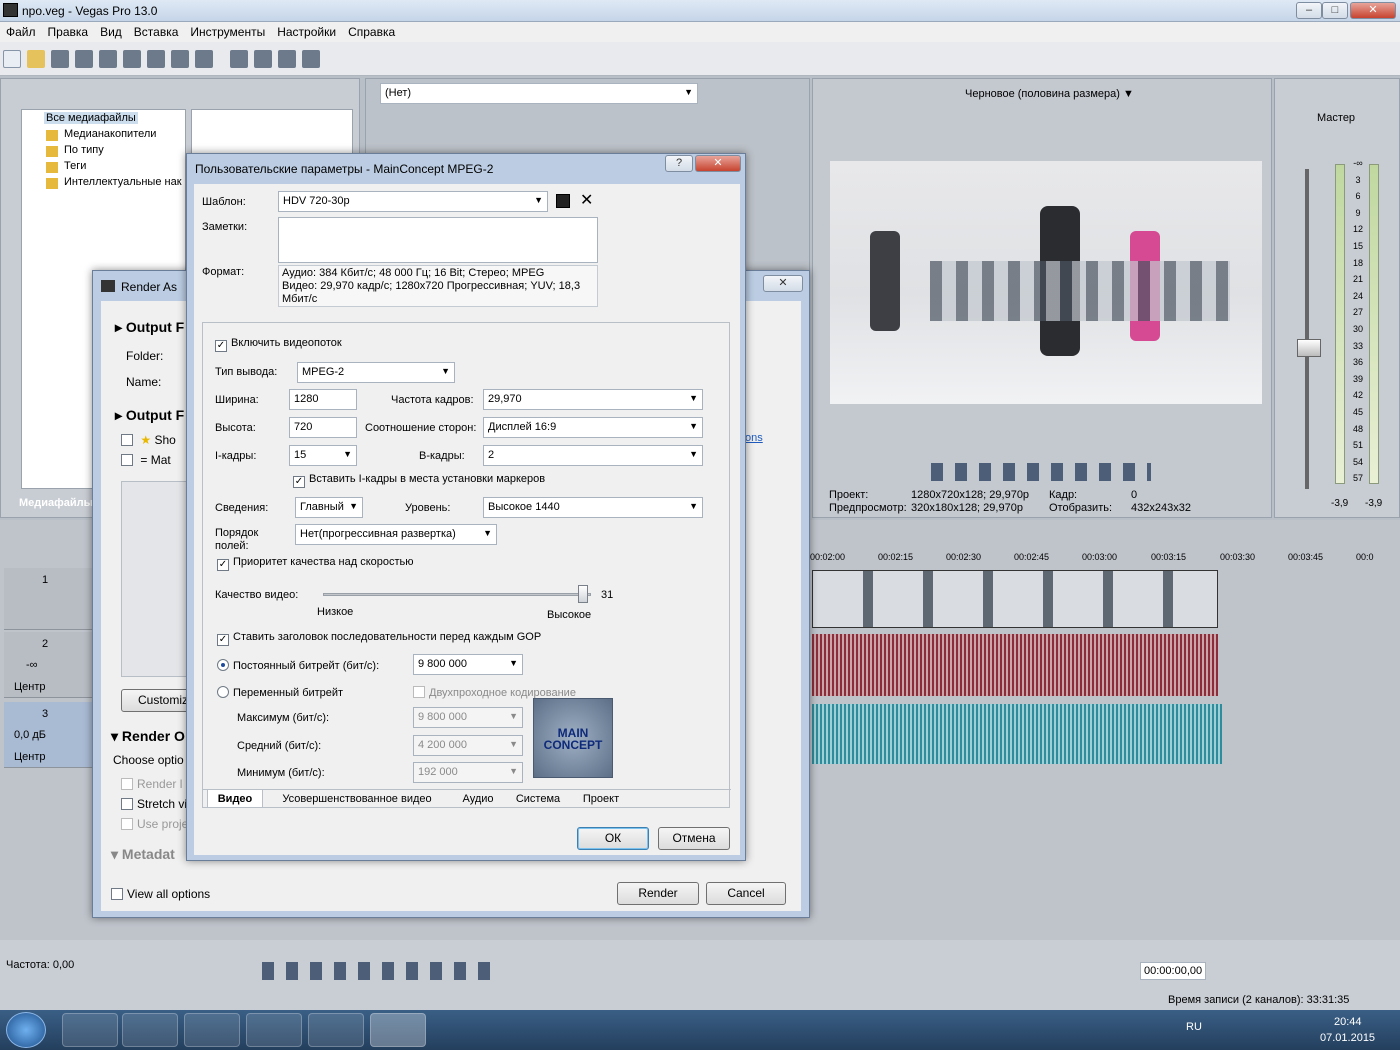 This screenshot has width=1400, height=1050. I want to click on quality-slider-thumb, so click(583, 594).